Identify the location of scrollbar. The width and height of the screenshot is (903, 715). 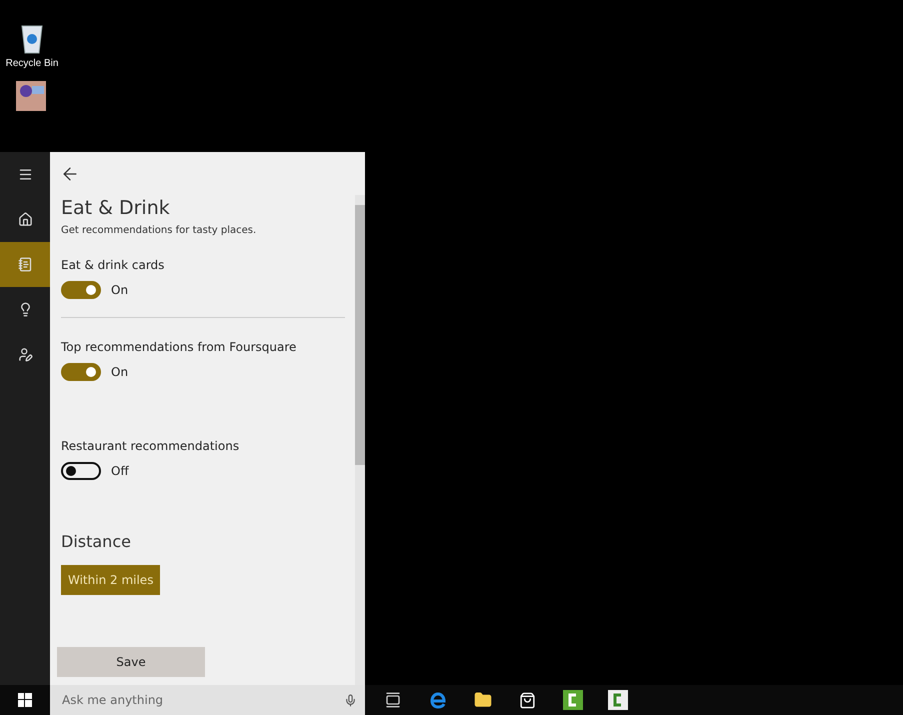
(360, 440).